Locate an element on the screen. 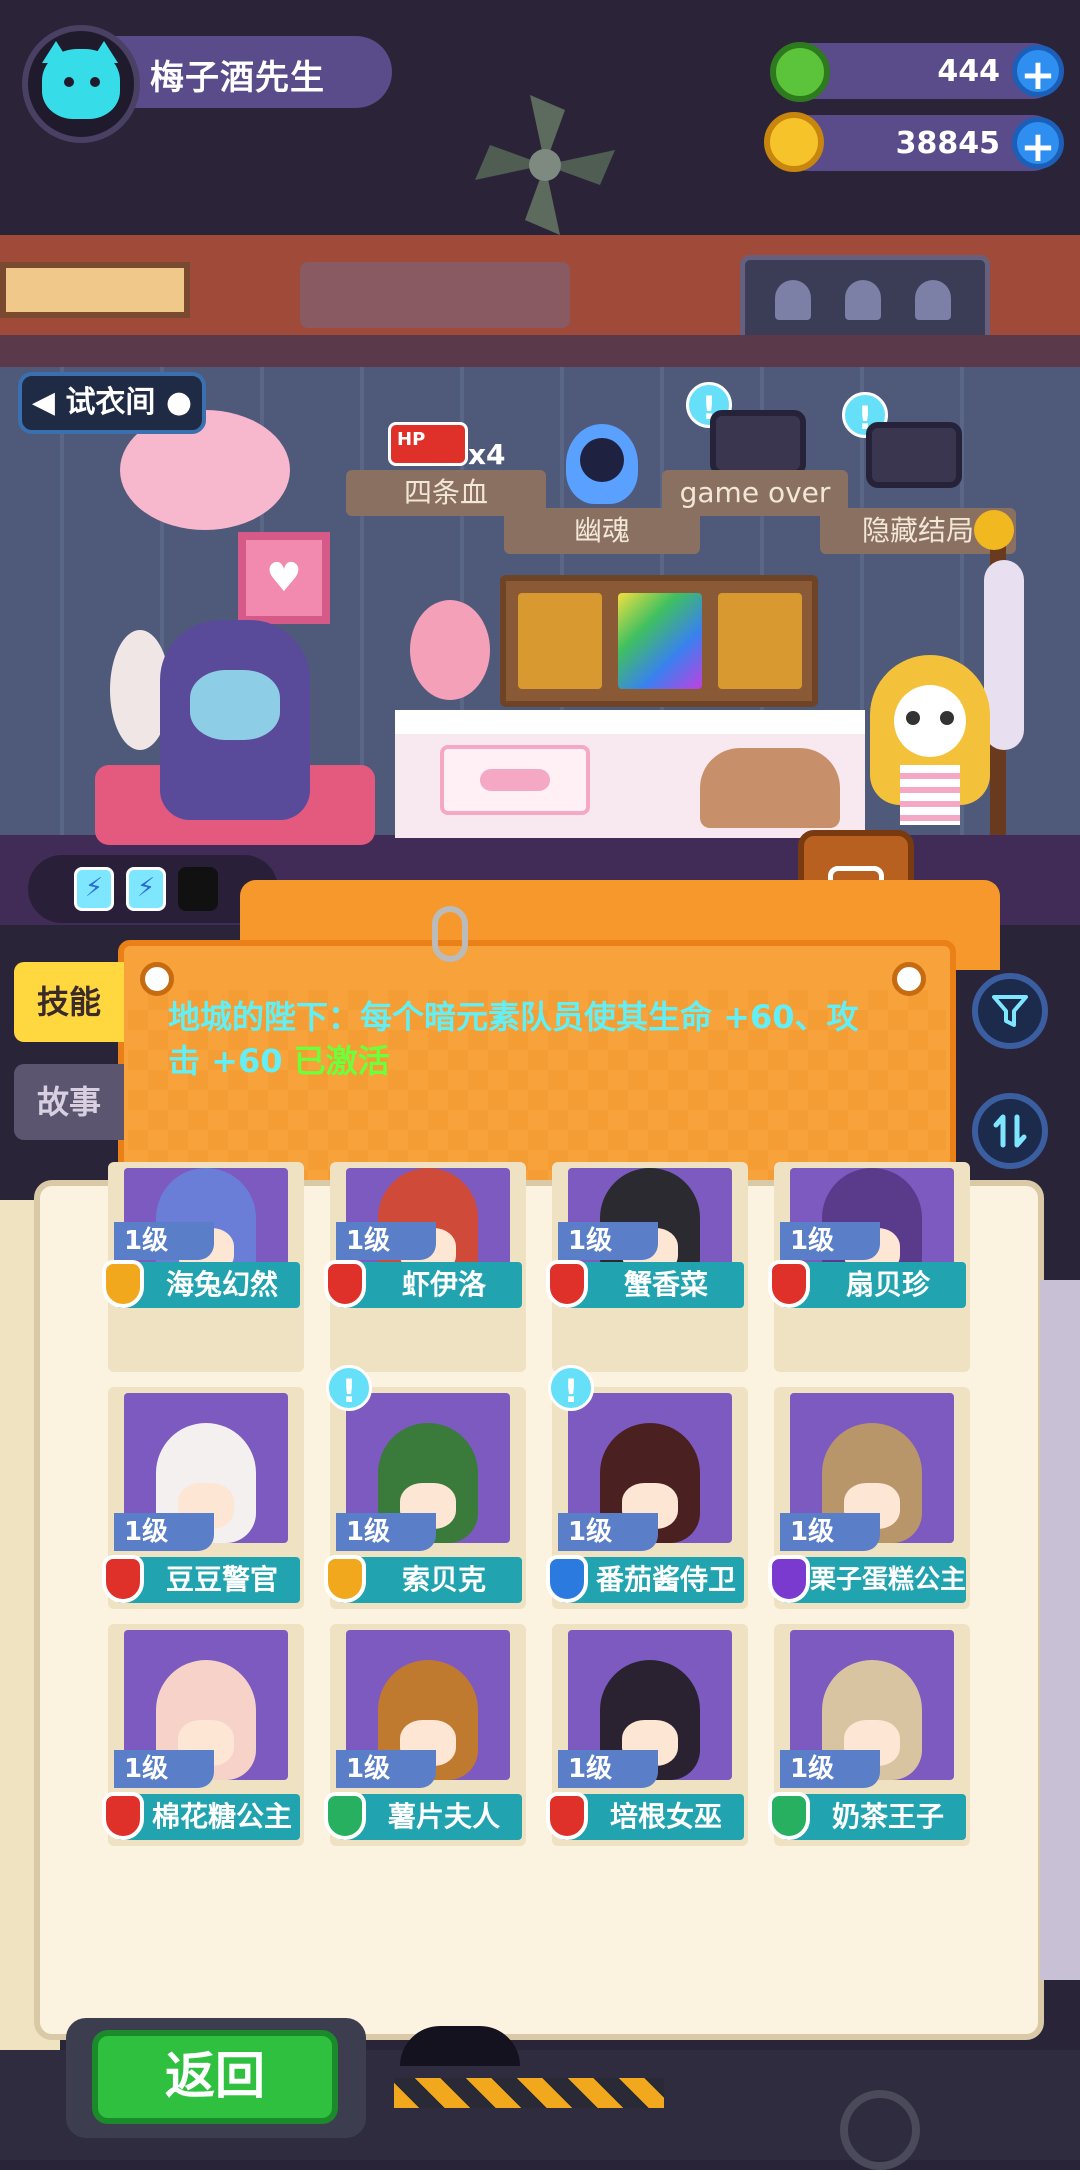 This screenshot has width=1080, height=2170. character-card: 1级培根女巫 is located at coordinates (647, 1735).